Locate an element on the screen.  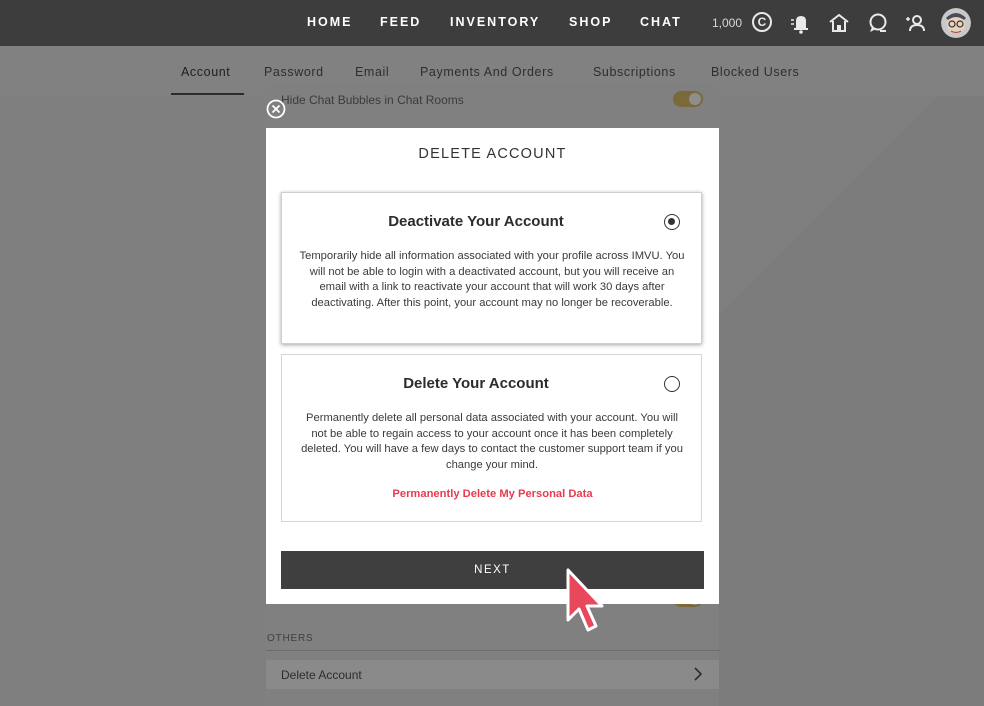
nav-home: HOME is located at coordinates (330, 22).